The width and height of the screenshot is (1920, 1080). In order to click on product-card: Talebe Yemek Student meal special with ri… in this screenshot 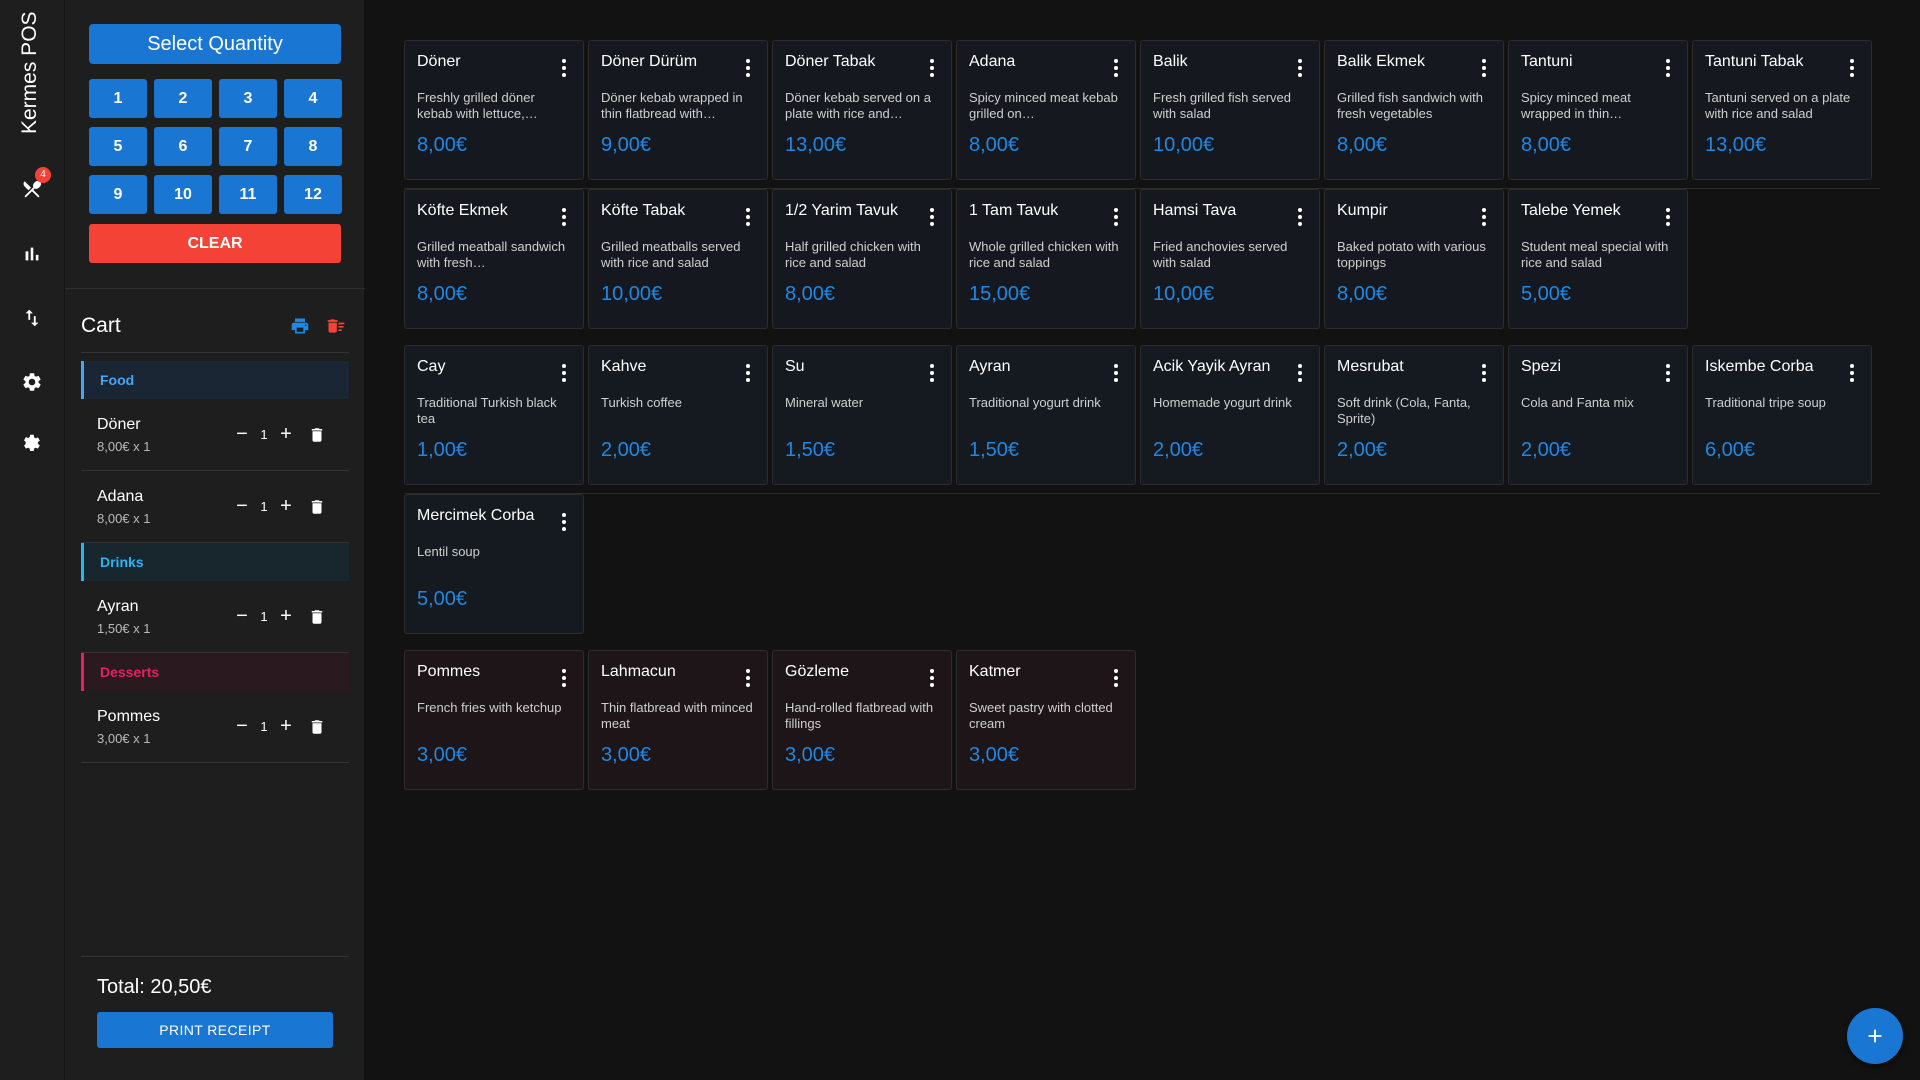, I will do `click(1598, 259)`.